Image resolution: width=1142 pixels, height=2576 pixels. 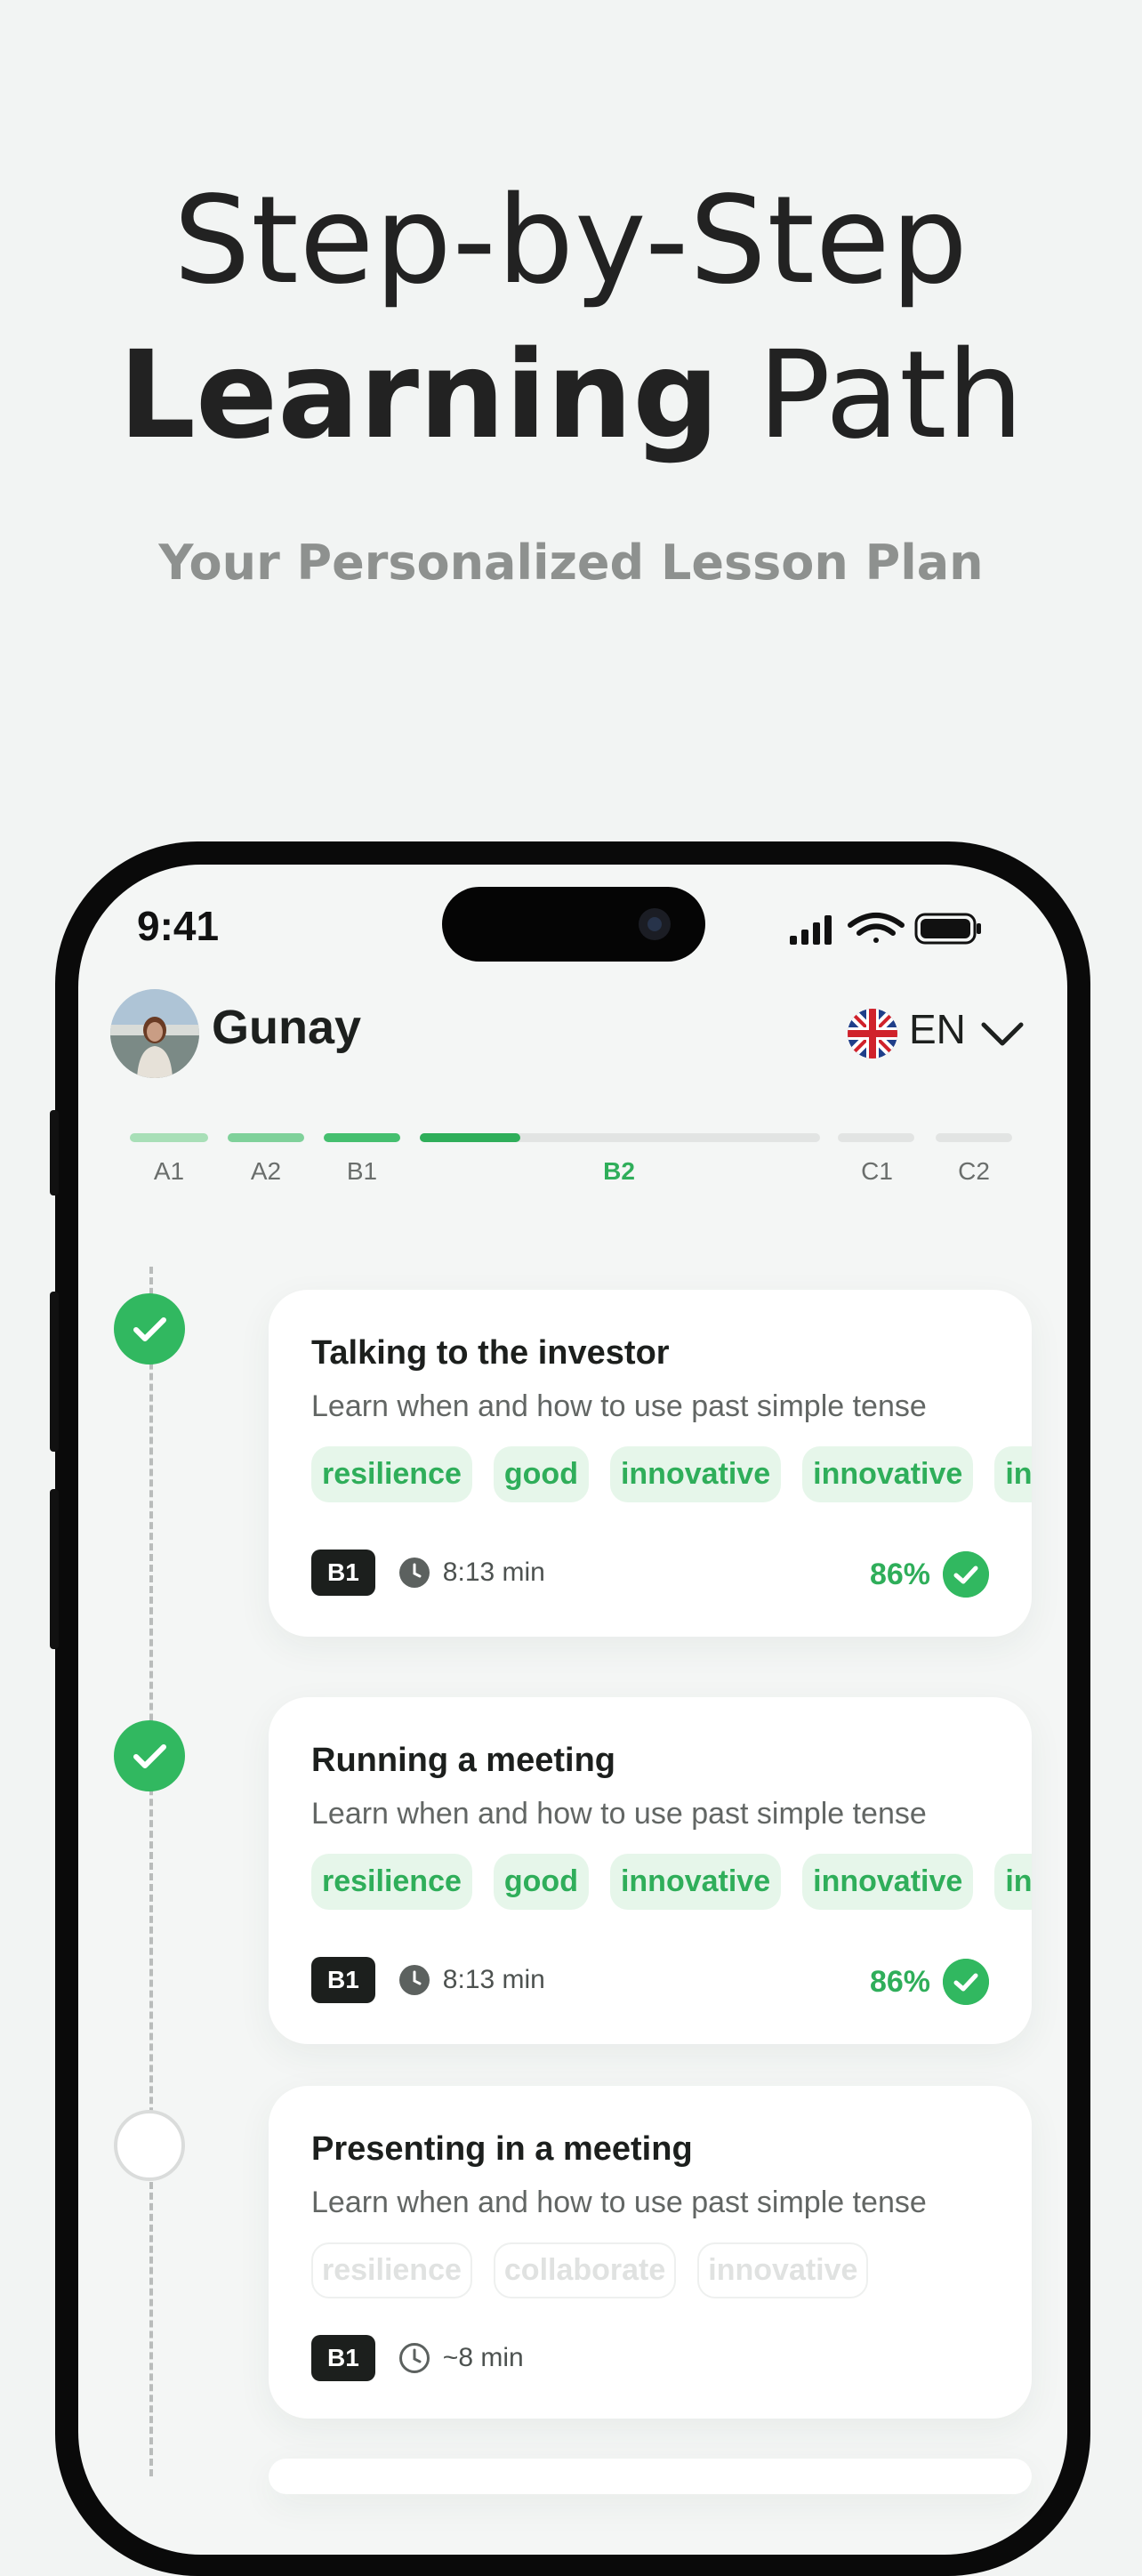 What do you see at coordinates (811, 930) in the screenshot?
I see `cellular-signal-icon` at bounding box center [811, 930].